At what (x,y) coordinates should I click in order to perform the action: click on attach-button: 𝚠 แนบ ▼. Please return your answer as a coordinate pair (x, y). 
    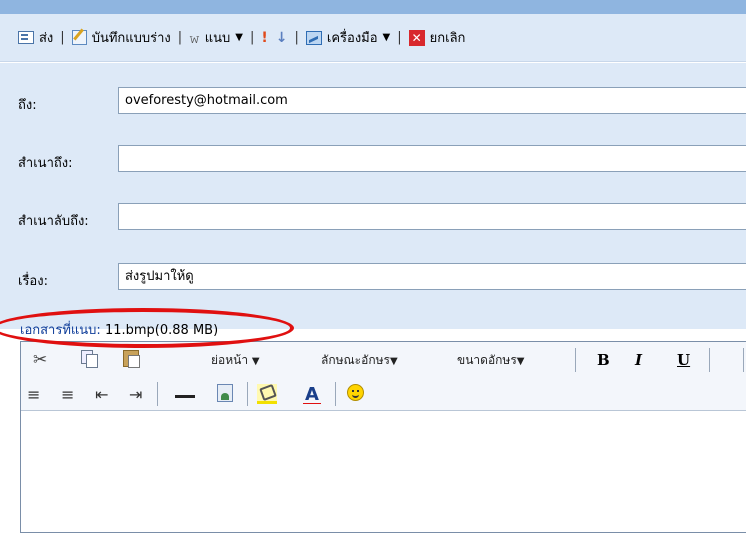
    Looking at the image, I should click on (216, 37).